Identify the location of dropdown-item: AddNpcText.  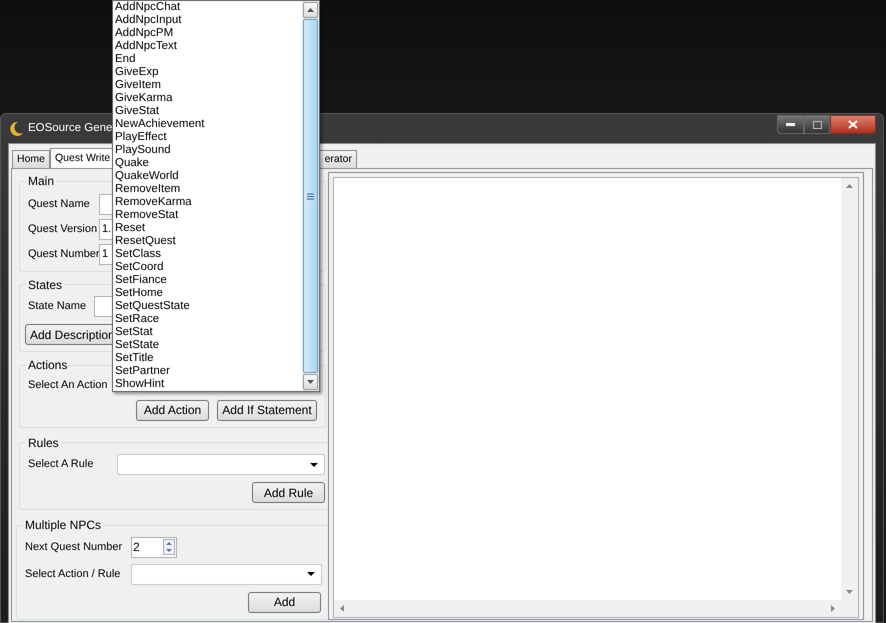
(207, 46).